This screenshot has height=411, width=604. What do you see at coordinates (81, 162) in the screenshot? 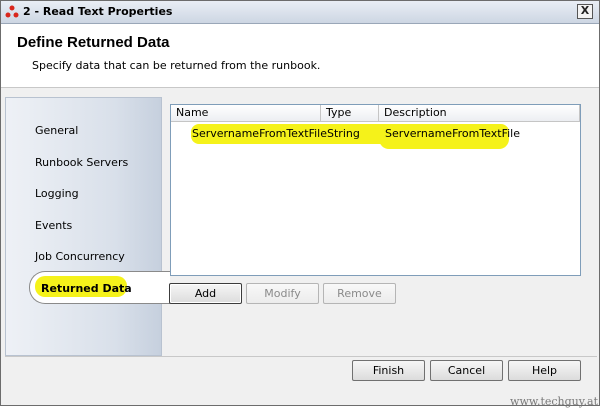
I see `sidebar-item-runbook-servers: Runbook Servers` at bounding box center [81, 162].